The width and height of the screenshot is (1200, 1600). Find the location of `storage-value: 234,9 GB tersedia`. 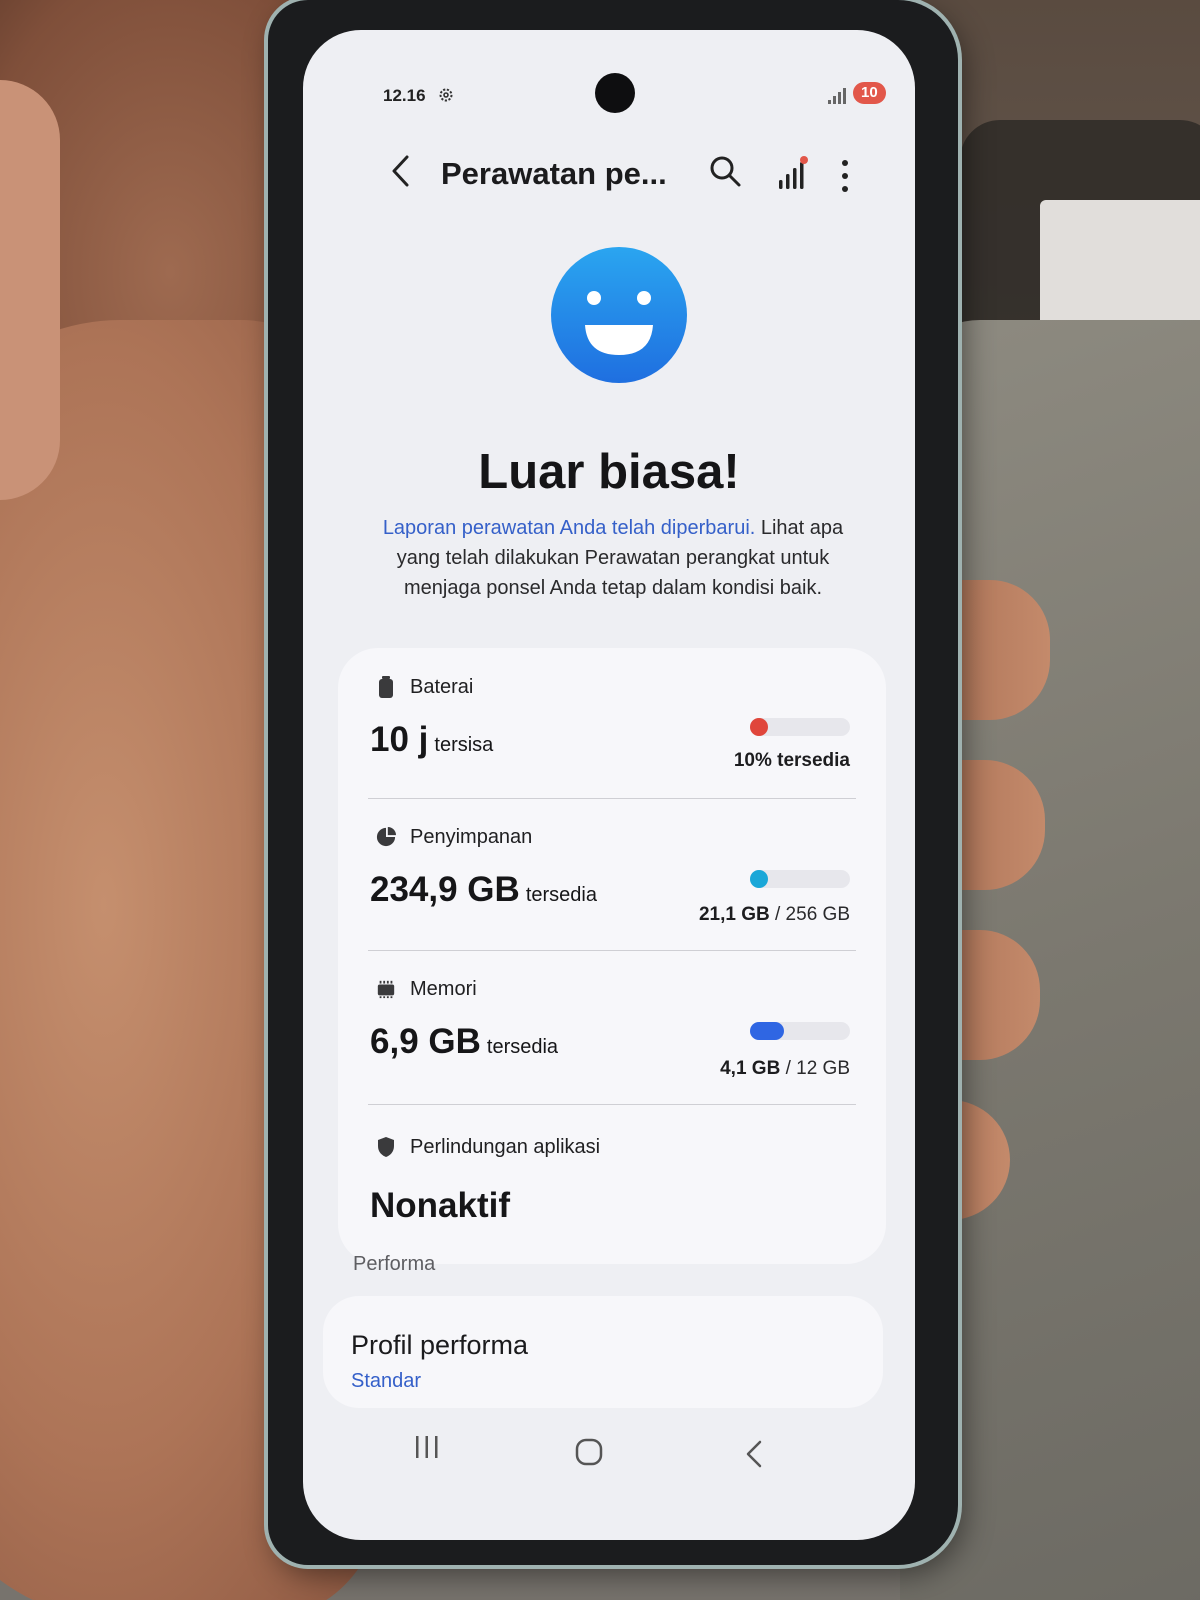

storage-value: 234,9 GB tersedia is located at coordinates (483, 890).